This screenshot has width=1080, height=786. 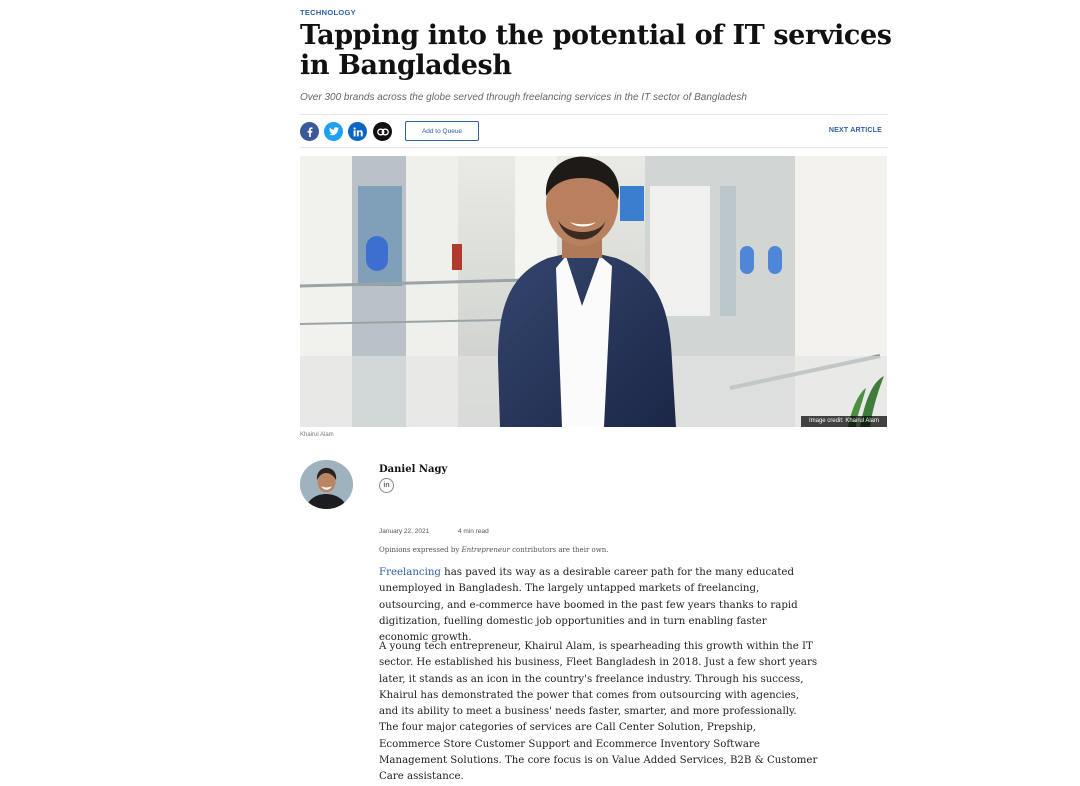 What do you see at coordinates (413, 469) in the screenshot?
I see `author-name: Daniel Nagy` at bounding box center [413, 469].